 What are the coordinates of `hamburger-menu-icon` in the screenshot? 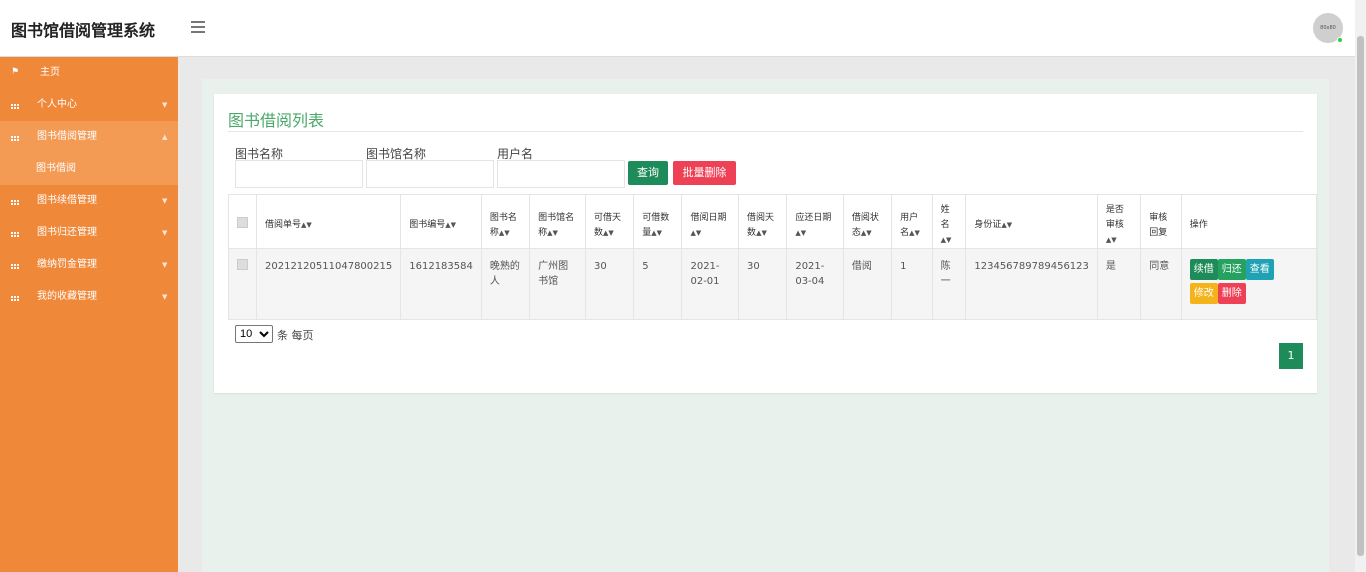 It's located at (198, 27).